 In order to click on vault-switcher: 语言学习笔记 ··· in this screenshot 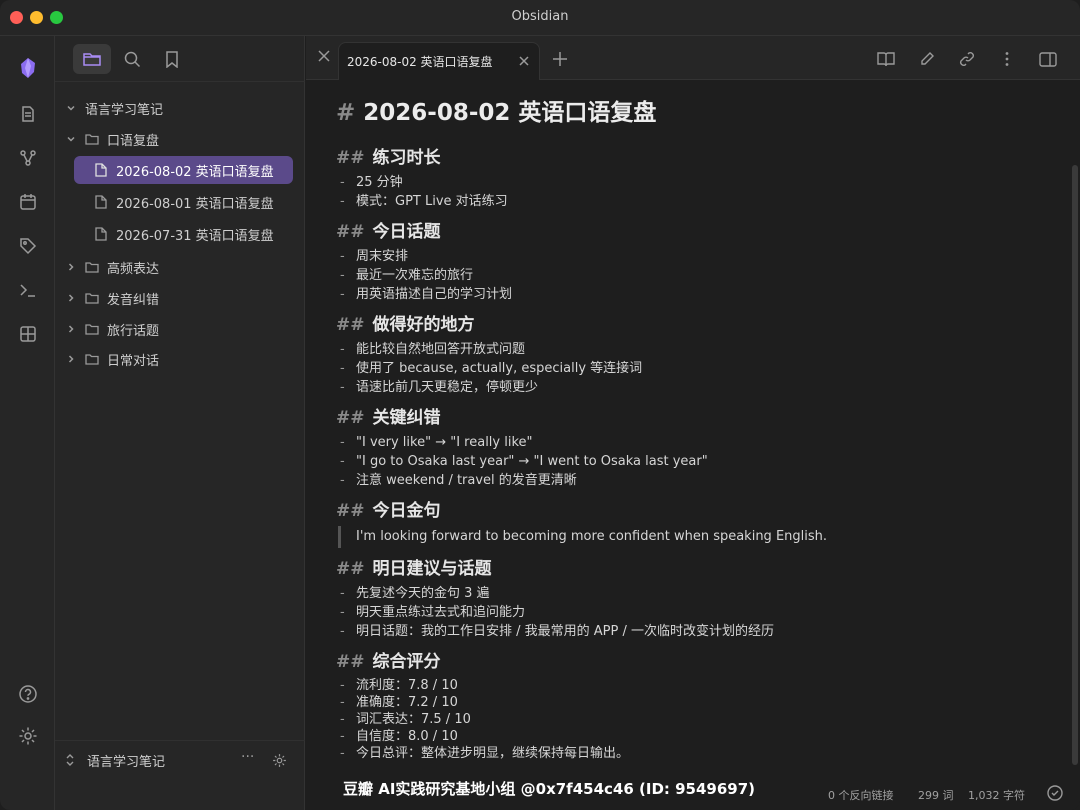, I will do `click(180, 759)`.